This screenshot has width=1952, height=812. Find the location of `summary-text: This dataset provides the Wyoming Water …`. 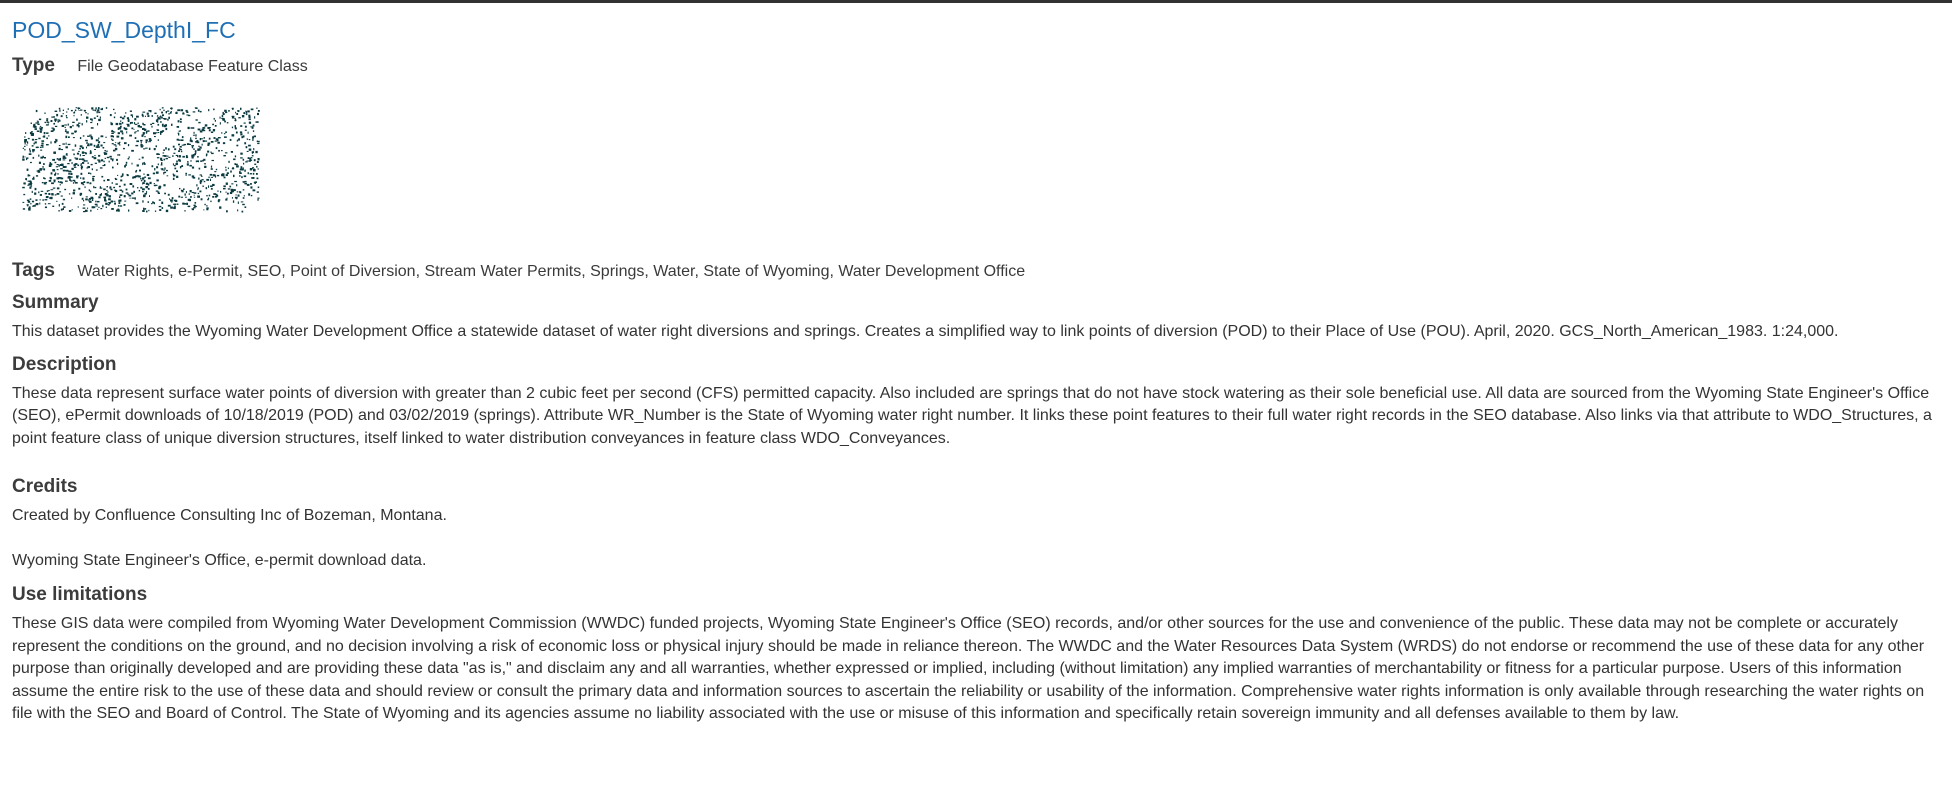

summary-text: This dataset provides the Wyoming Water … is located at coordinates (925, 331).